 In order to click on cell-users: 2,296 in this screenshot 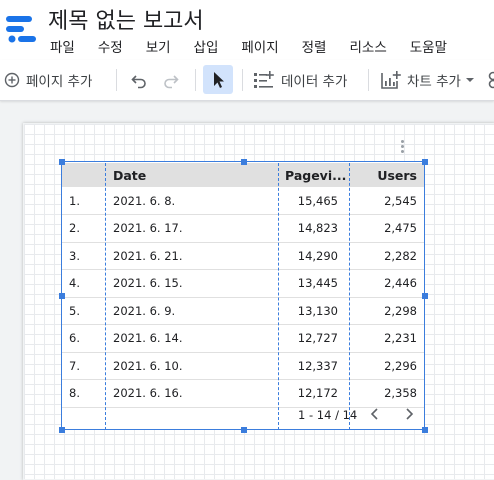, I will do `click(400, 365)`.